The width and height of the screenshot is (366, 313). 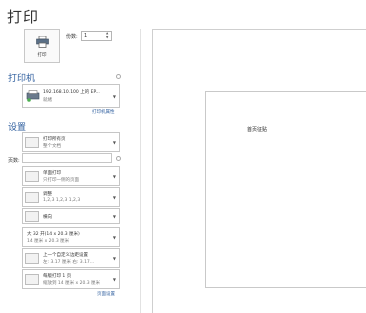 What do you see at coordinates (108, 37) in the screenshot?
I see `decrement-icon: ▼` at bounding box center [108, 37].